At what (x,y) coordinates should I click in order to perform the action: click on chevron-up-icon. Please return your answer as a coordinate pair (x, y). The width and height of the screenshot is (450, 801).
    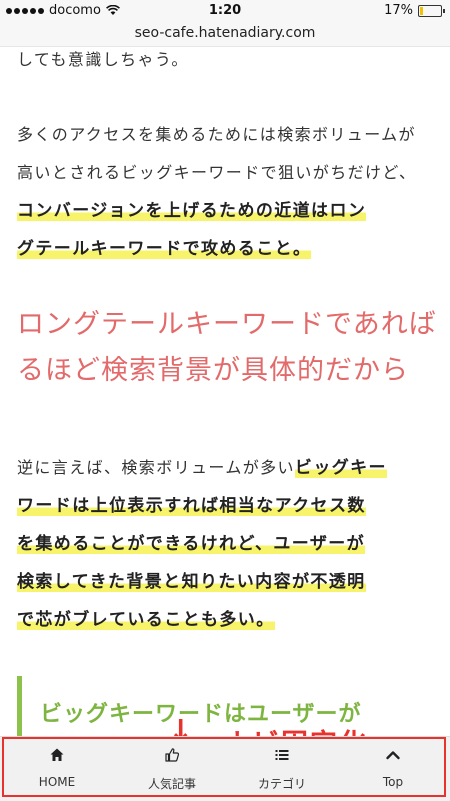
    Looking at the image, I should click on (393, 755).